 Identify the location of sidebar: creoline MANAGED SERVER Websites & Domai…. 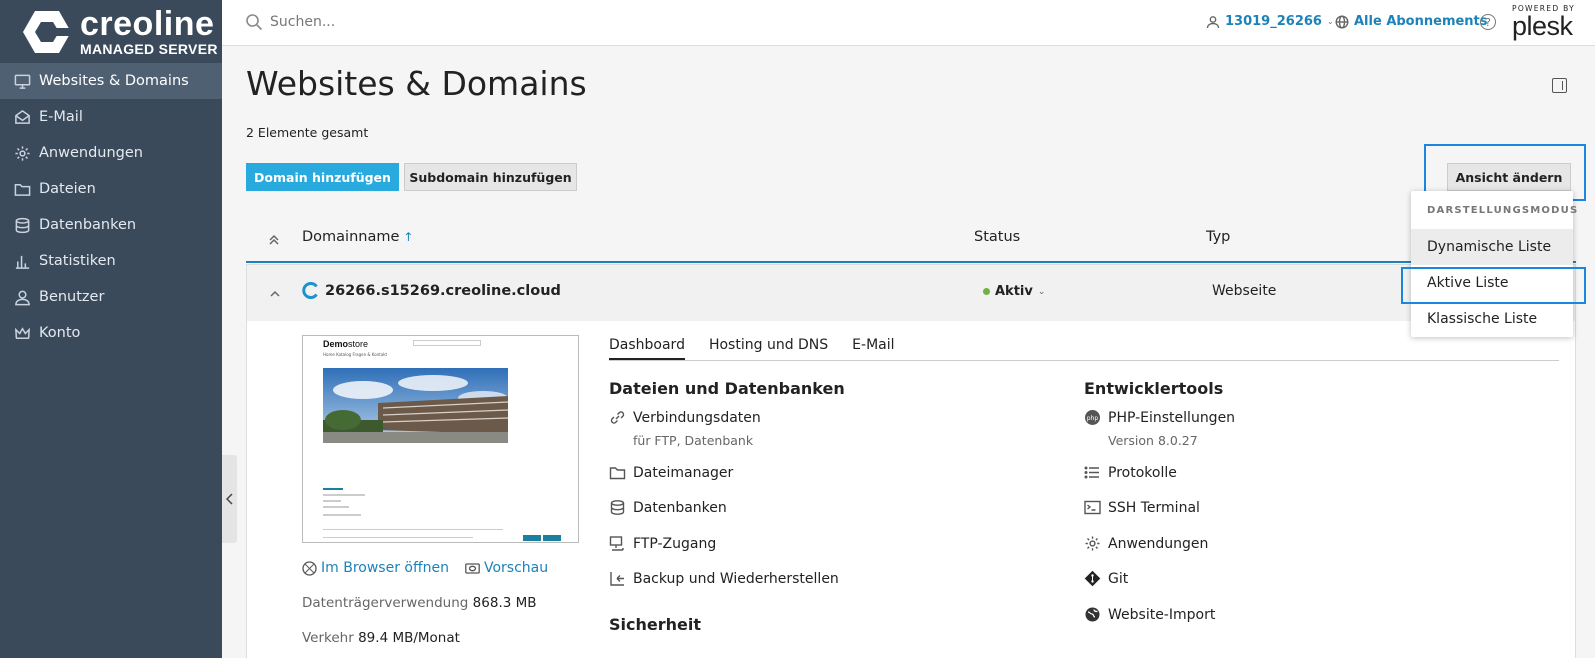
(111, 329).